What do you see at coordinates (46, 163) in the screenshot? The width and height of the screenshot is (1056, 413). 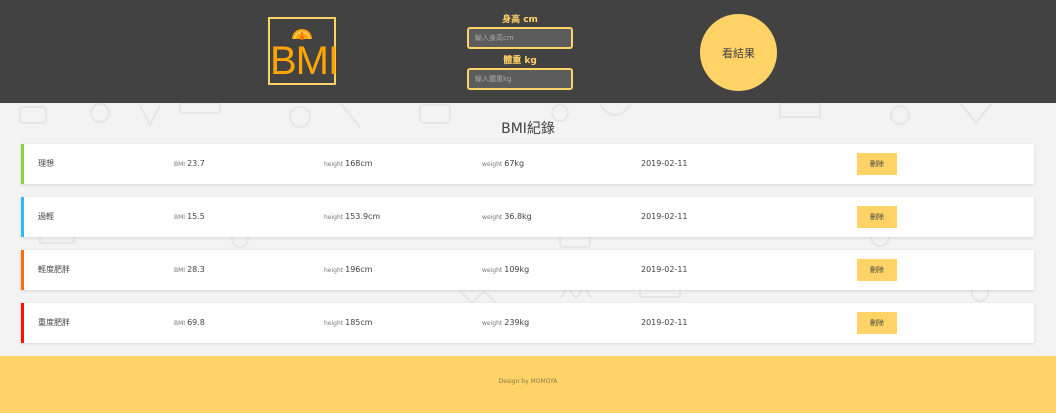 I see `record-status: 理想` at bounding box center [46, 163].